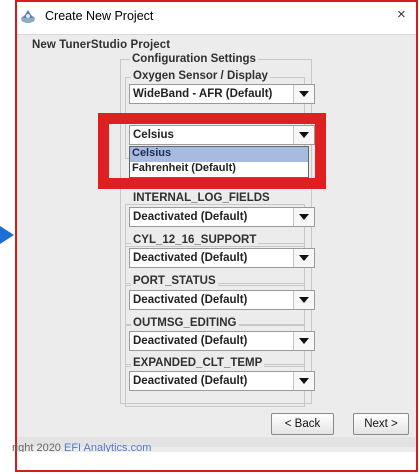  I want to click on cyl-12-16-support-select: Deactivated (Default), so click(222, 258).